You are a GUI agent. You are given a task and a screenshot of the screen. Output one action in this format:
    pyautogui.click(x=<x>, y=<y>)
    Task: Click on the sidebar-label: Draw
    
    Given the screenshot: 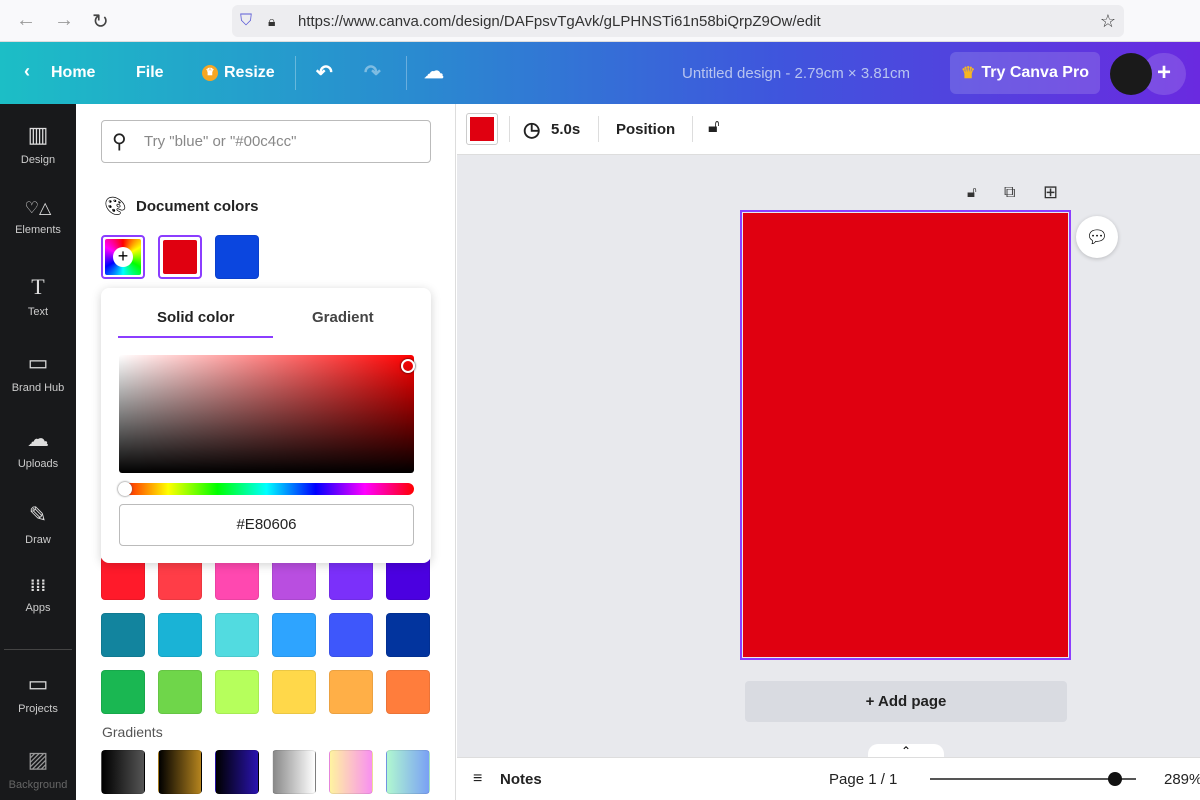 What is the action you would take?
    pyautogui.click(x=38, y=540)
    